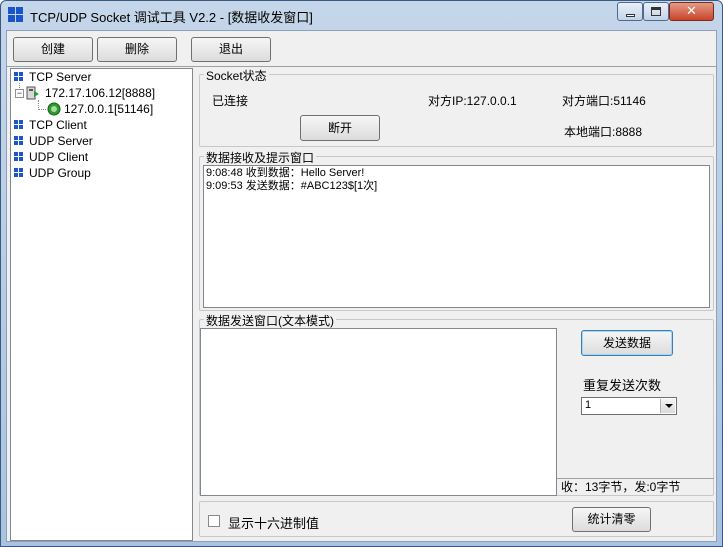 Image resolution: width=723 pixels, height=547 pixels. What do you see at coordinates (32, 93) in the screenshot?
I see `server-icon` at bounding box center [32, 93].